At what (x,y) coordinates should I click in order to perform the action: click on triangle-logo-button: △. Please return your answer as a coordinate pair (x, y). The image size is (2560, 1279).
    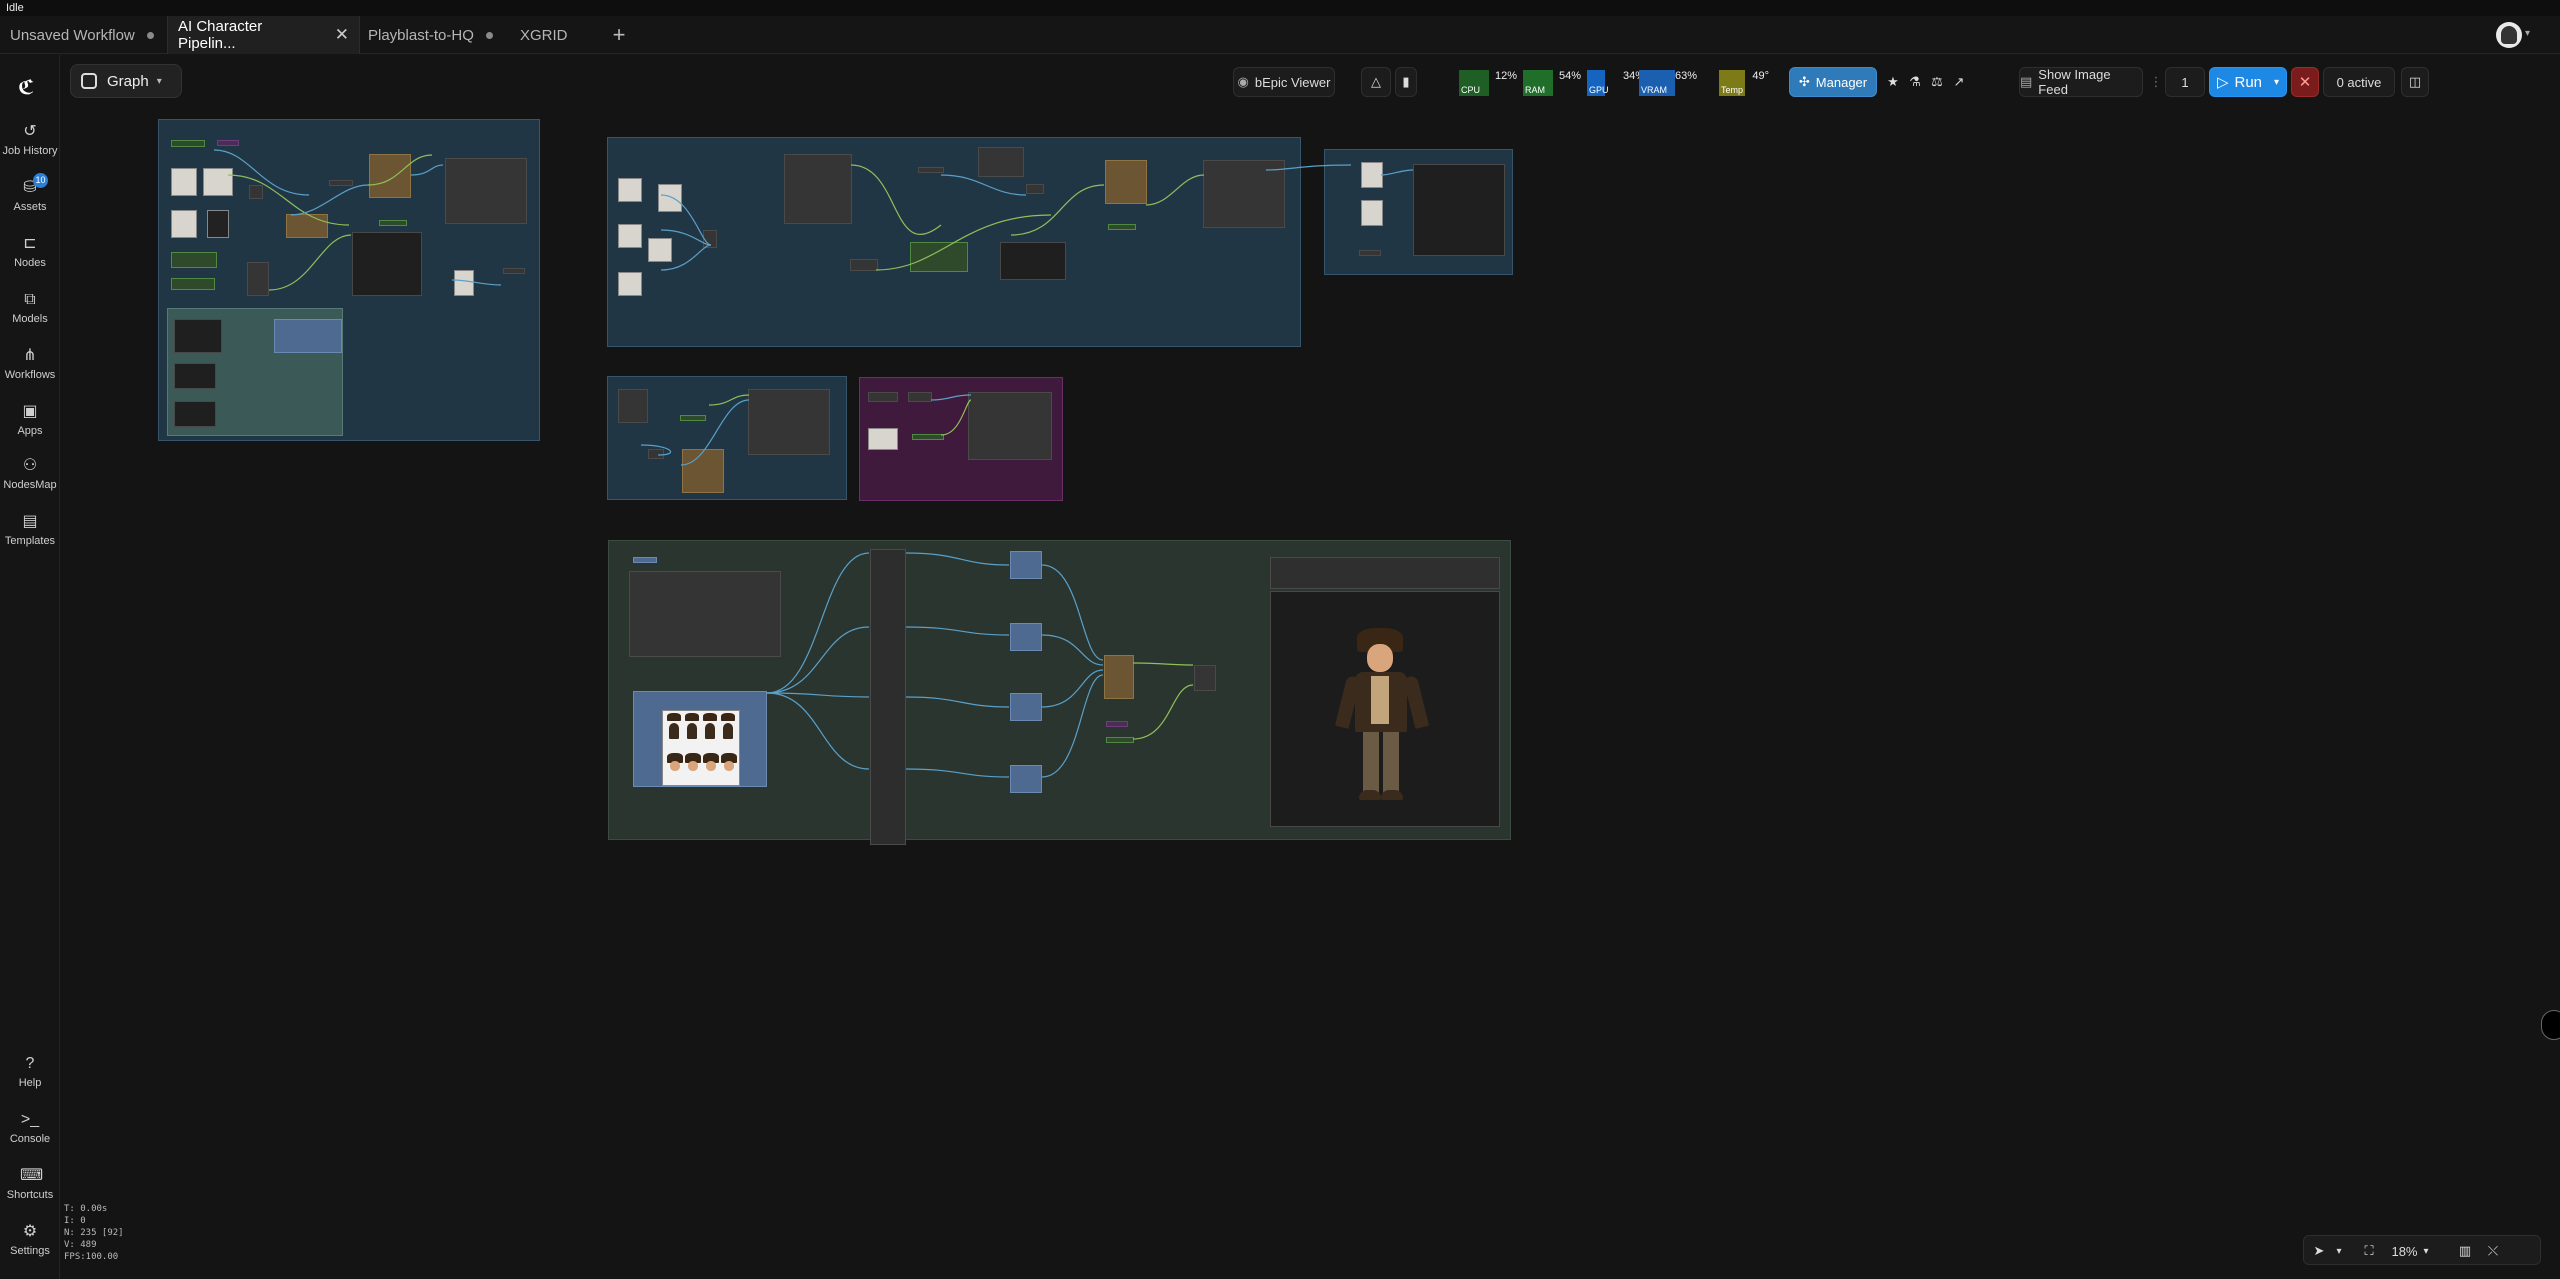
    Looking at the image, I should click on (1376, 82).